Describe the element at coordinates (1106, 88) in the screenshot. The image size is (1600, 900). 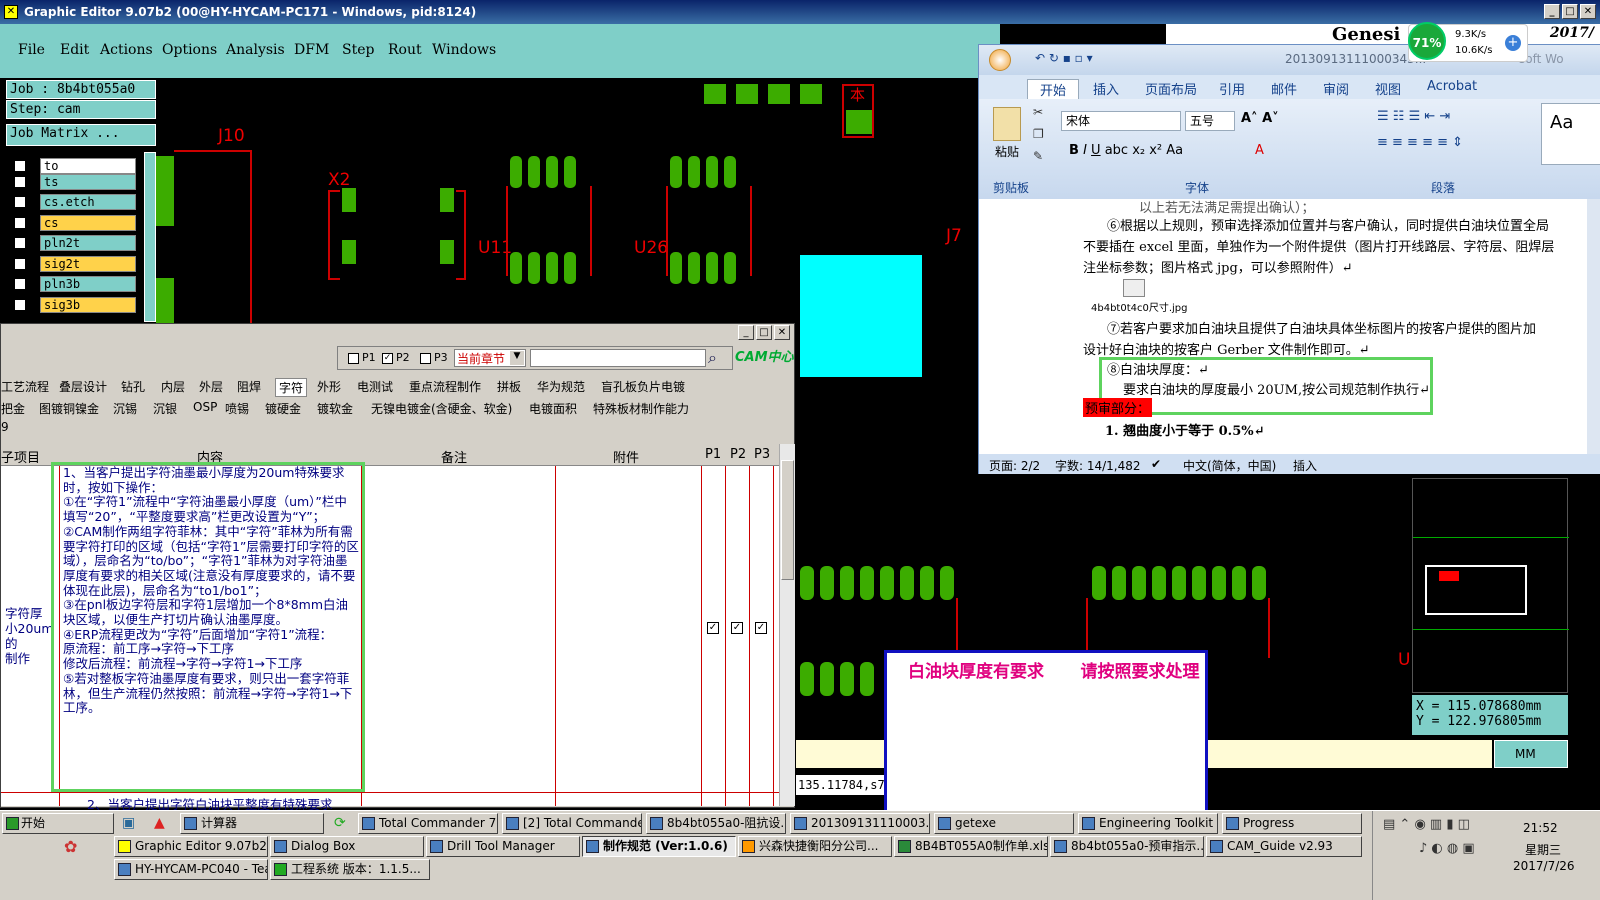
I see `tab-insert: 插入` at that location.